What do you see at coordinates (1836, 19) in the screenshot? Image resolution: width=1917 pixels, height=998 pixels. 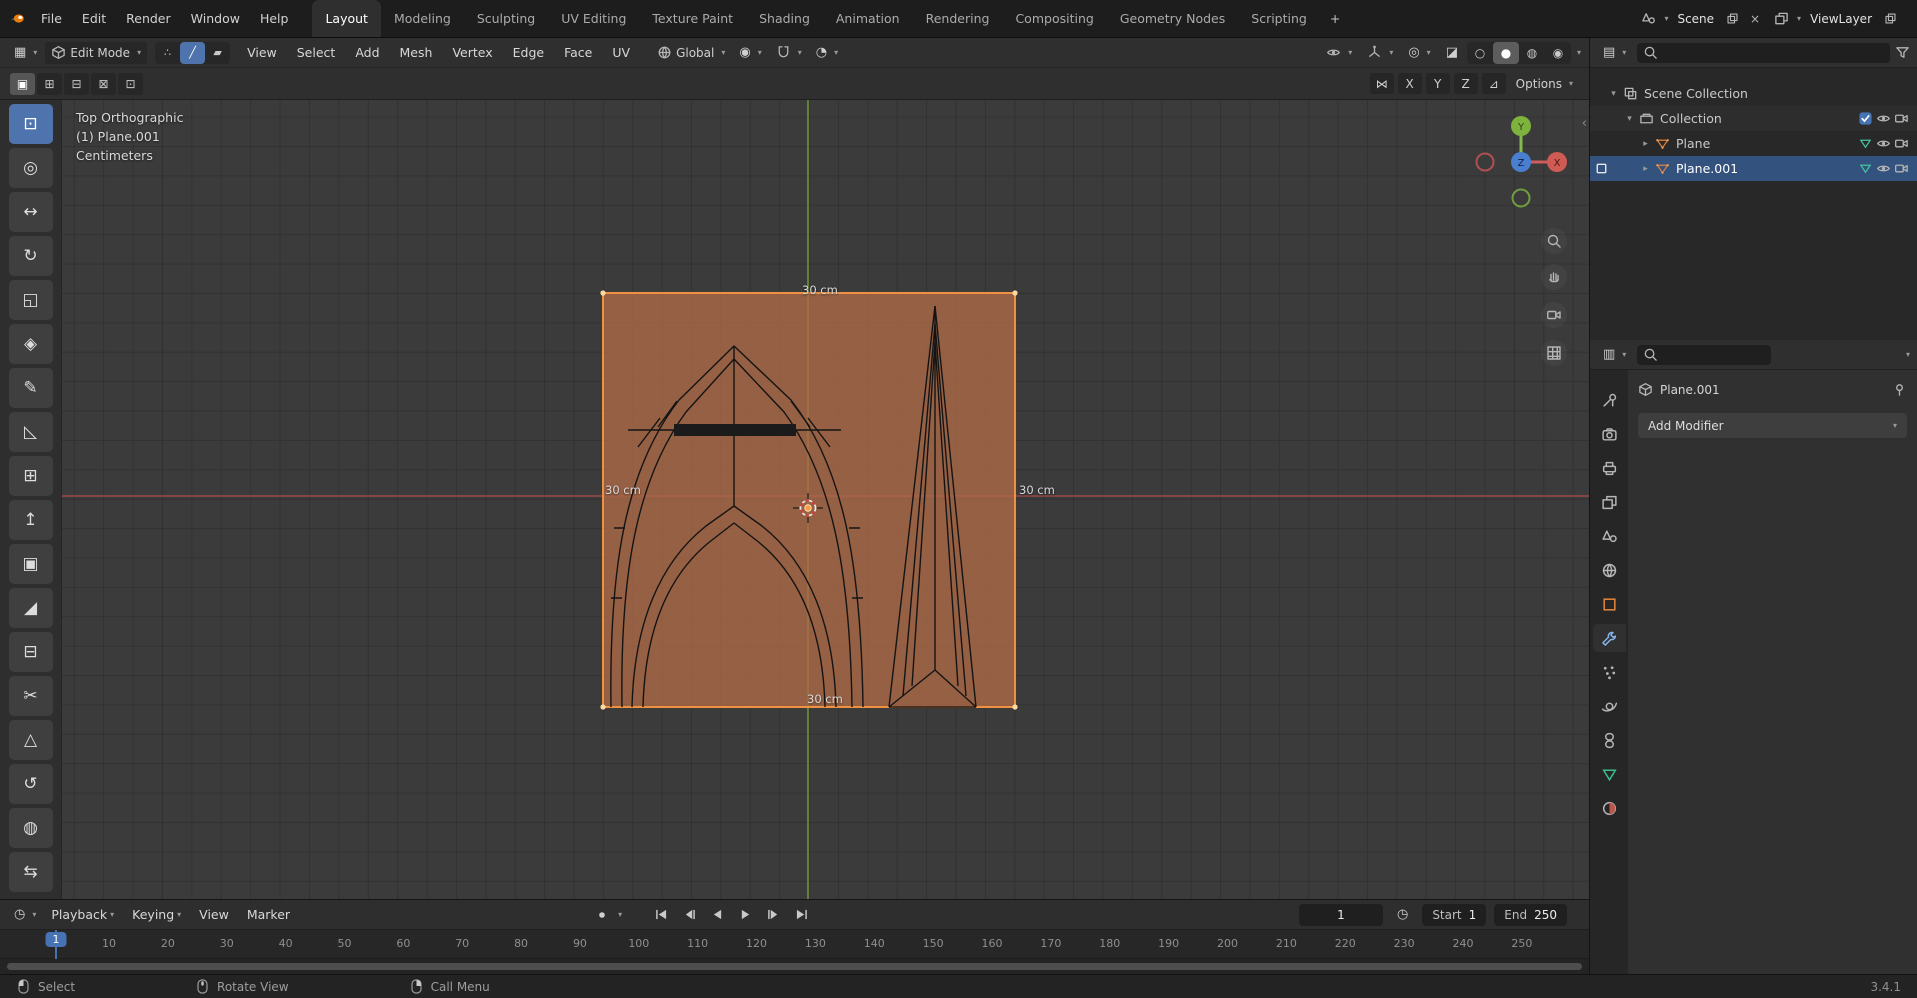 I see `view-layer-selector: ▾ ViewLayer` at bounding box center [1836, 19].